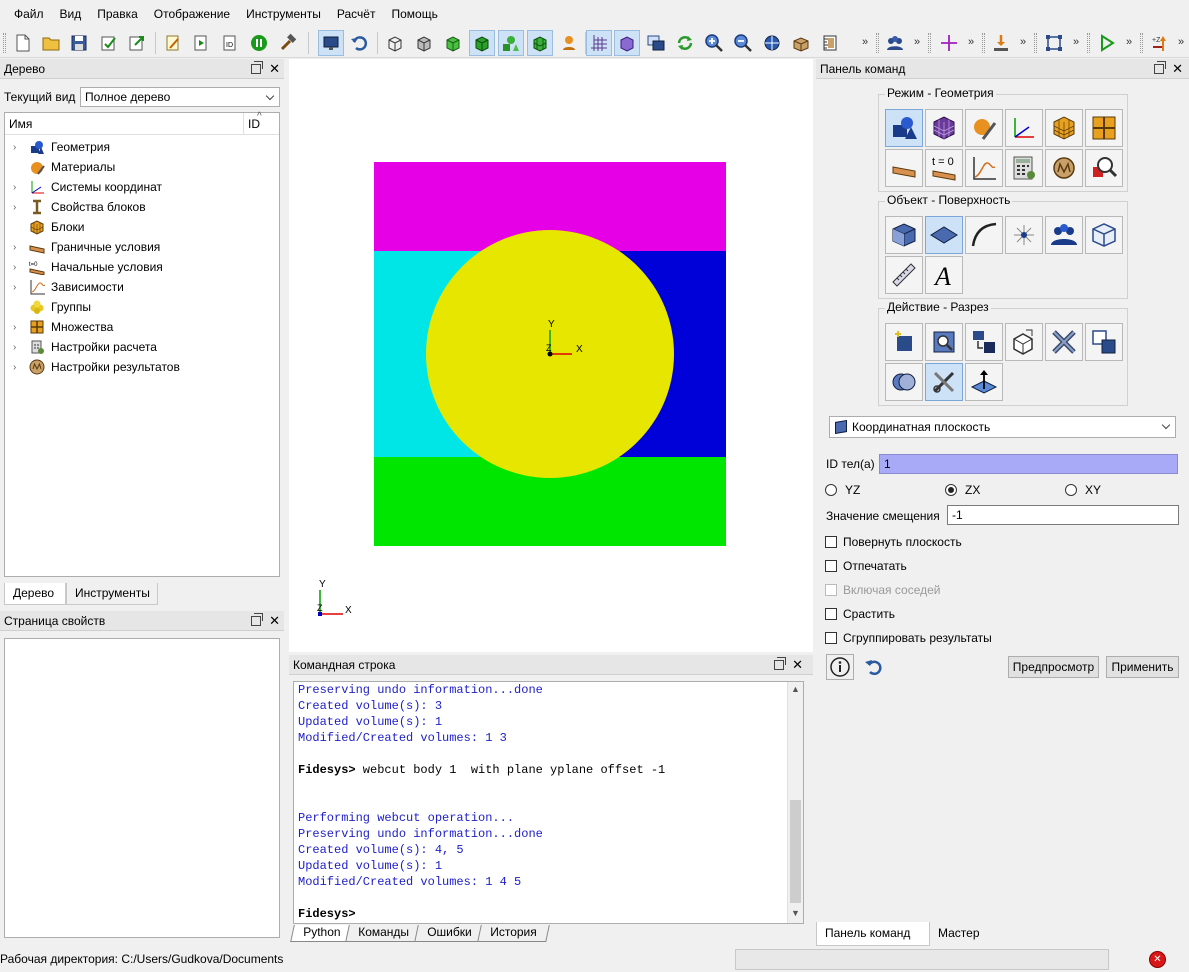 The height and width of the screenshot is (972, 1189). What do you see at coordinates (140, 167) in the screenshot?
I see `tree-item: Материалы` at bounding box center [140, 167].